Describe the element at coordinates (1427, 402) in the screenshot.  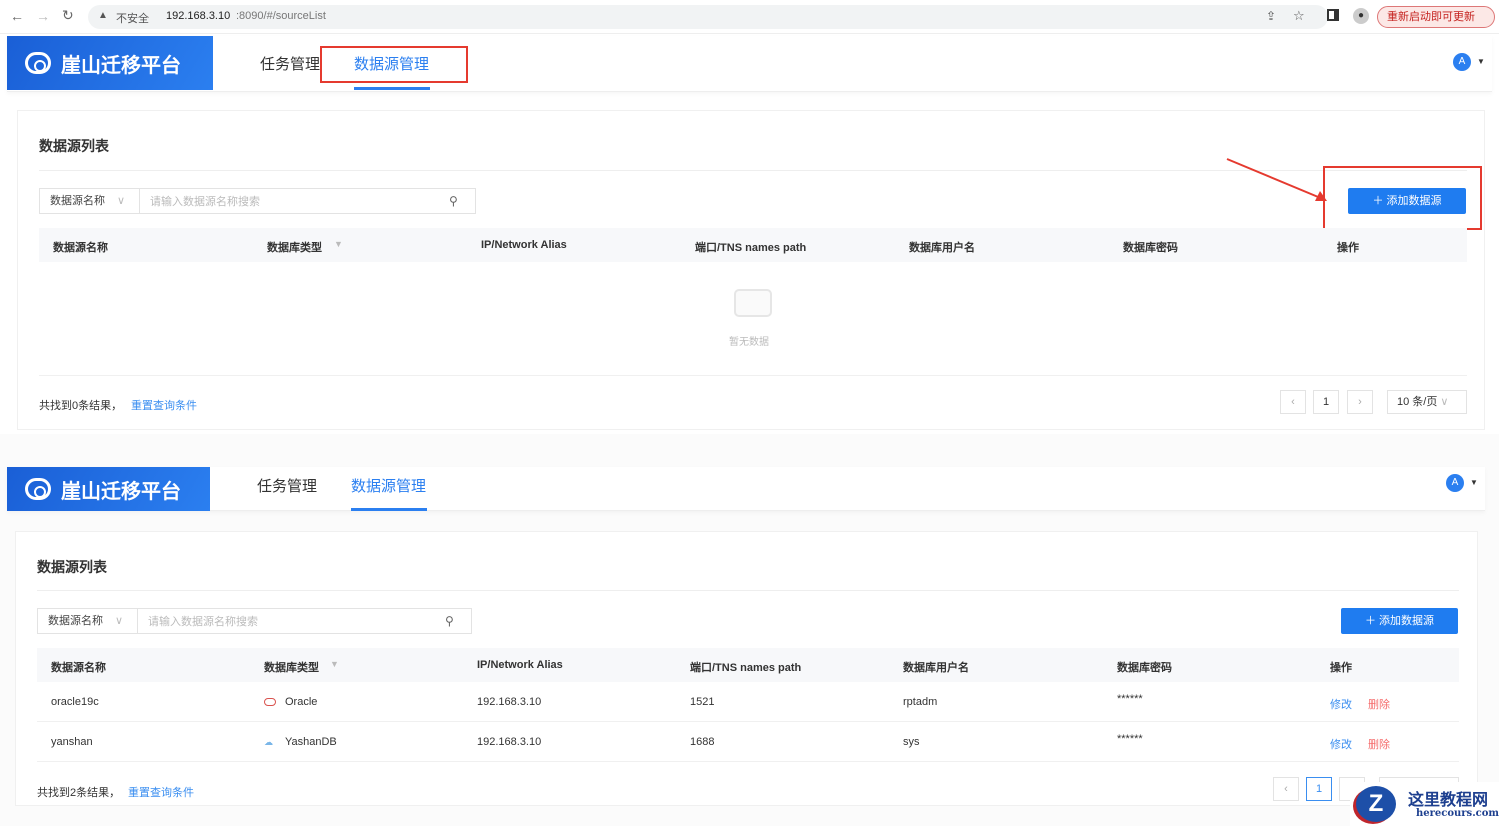
I see `page-size-select: 10 条/页 ∨` at that location.